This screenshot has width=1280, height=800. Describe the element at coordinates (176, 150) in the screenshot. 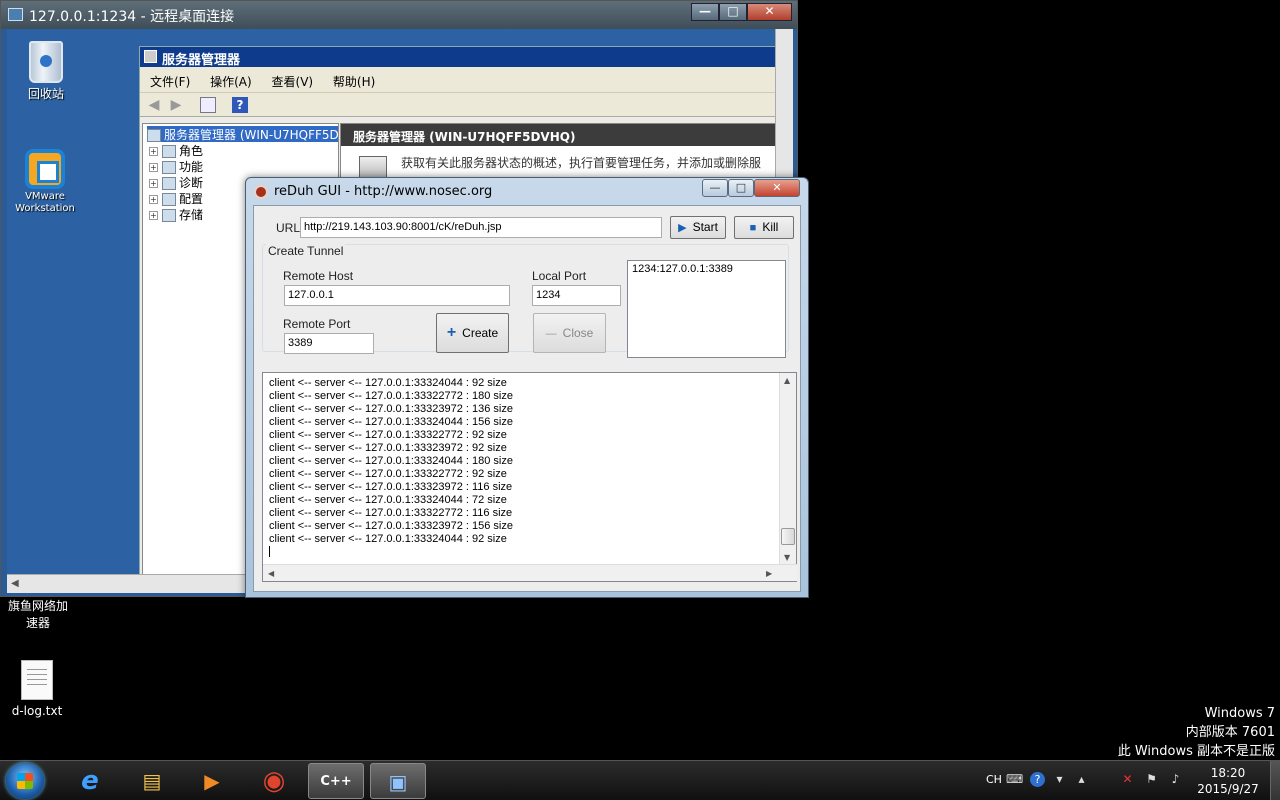

I see `tree-item-roles: + 角色` at that location.